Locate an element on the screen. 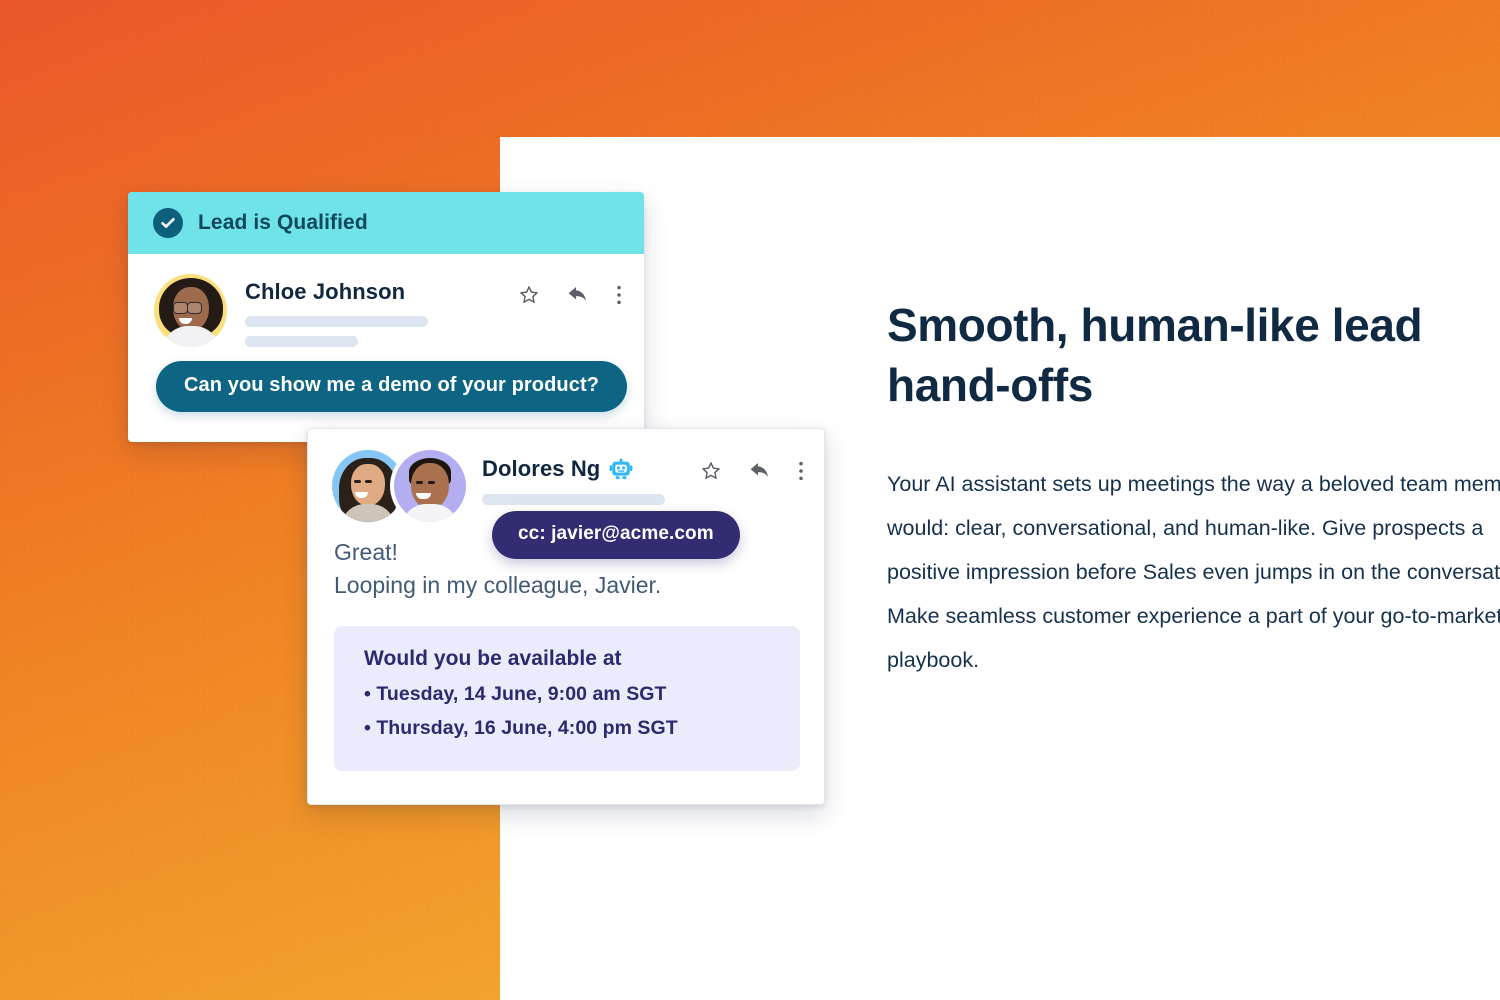 This screenshot has height=1000, width=1500. message-line-2: Looping in my colleague, Javier. is located at coordinates (498, 585).